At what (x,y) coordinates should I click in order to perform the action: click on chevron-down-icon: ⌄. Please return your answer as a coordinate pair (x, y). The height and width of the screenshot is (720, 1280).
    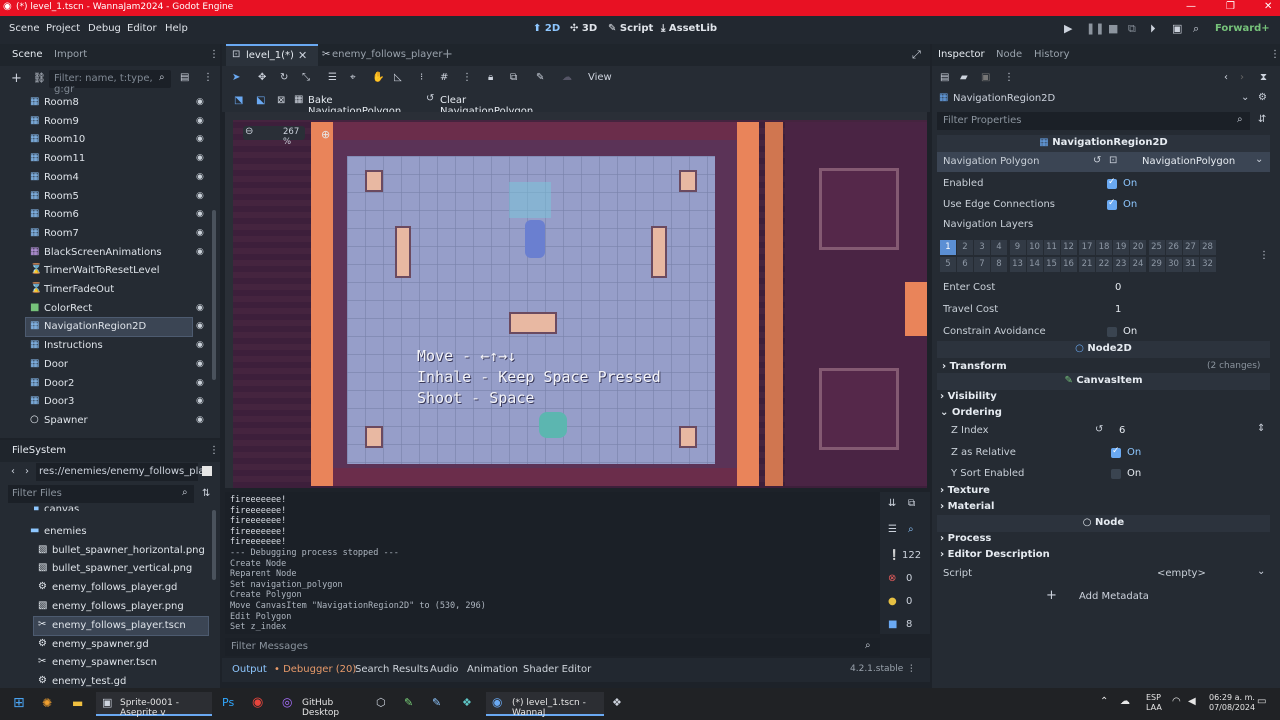
    Looking at the image, I should click on (1259, 159).